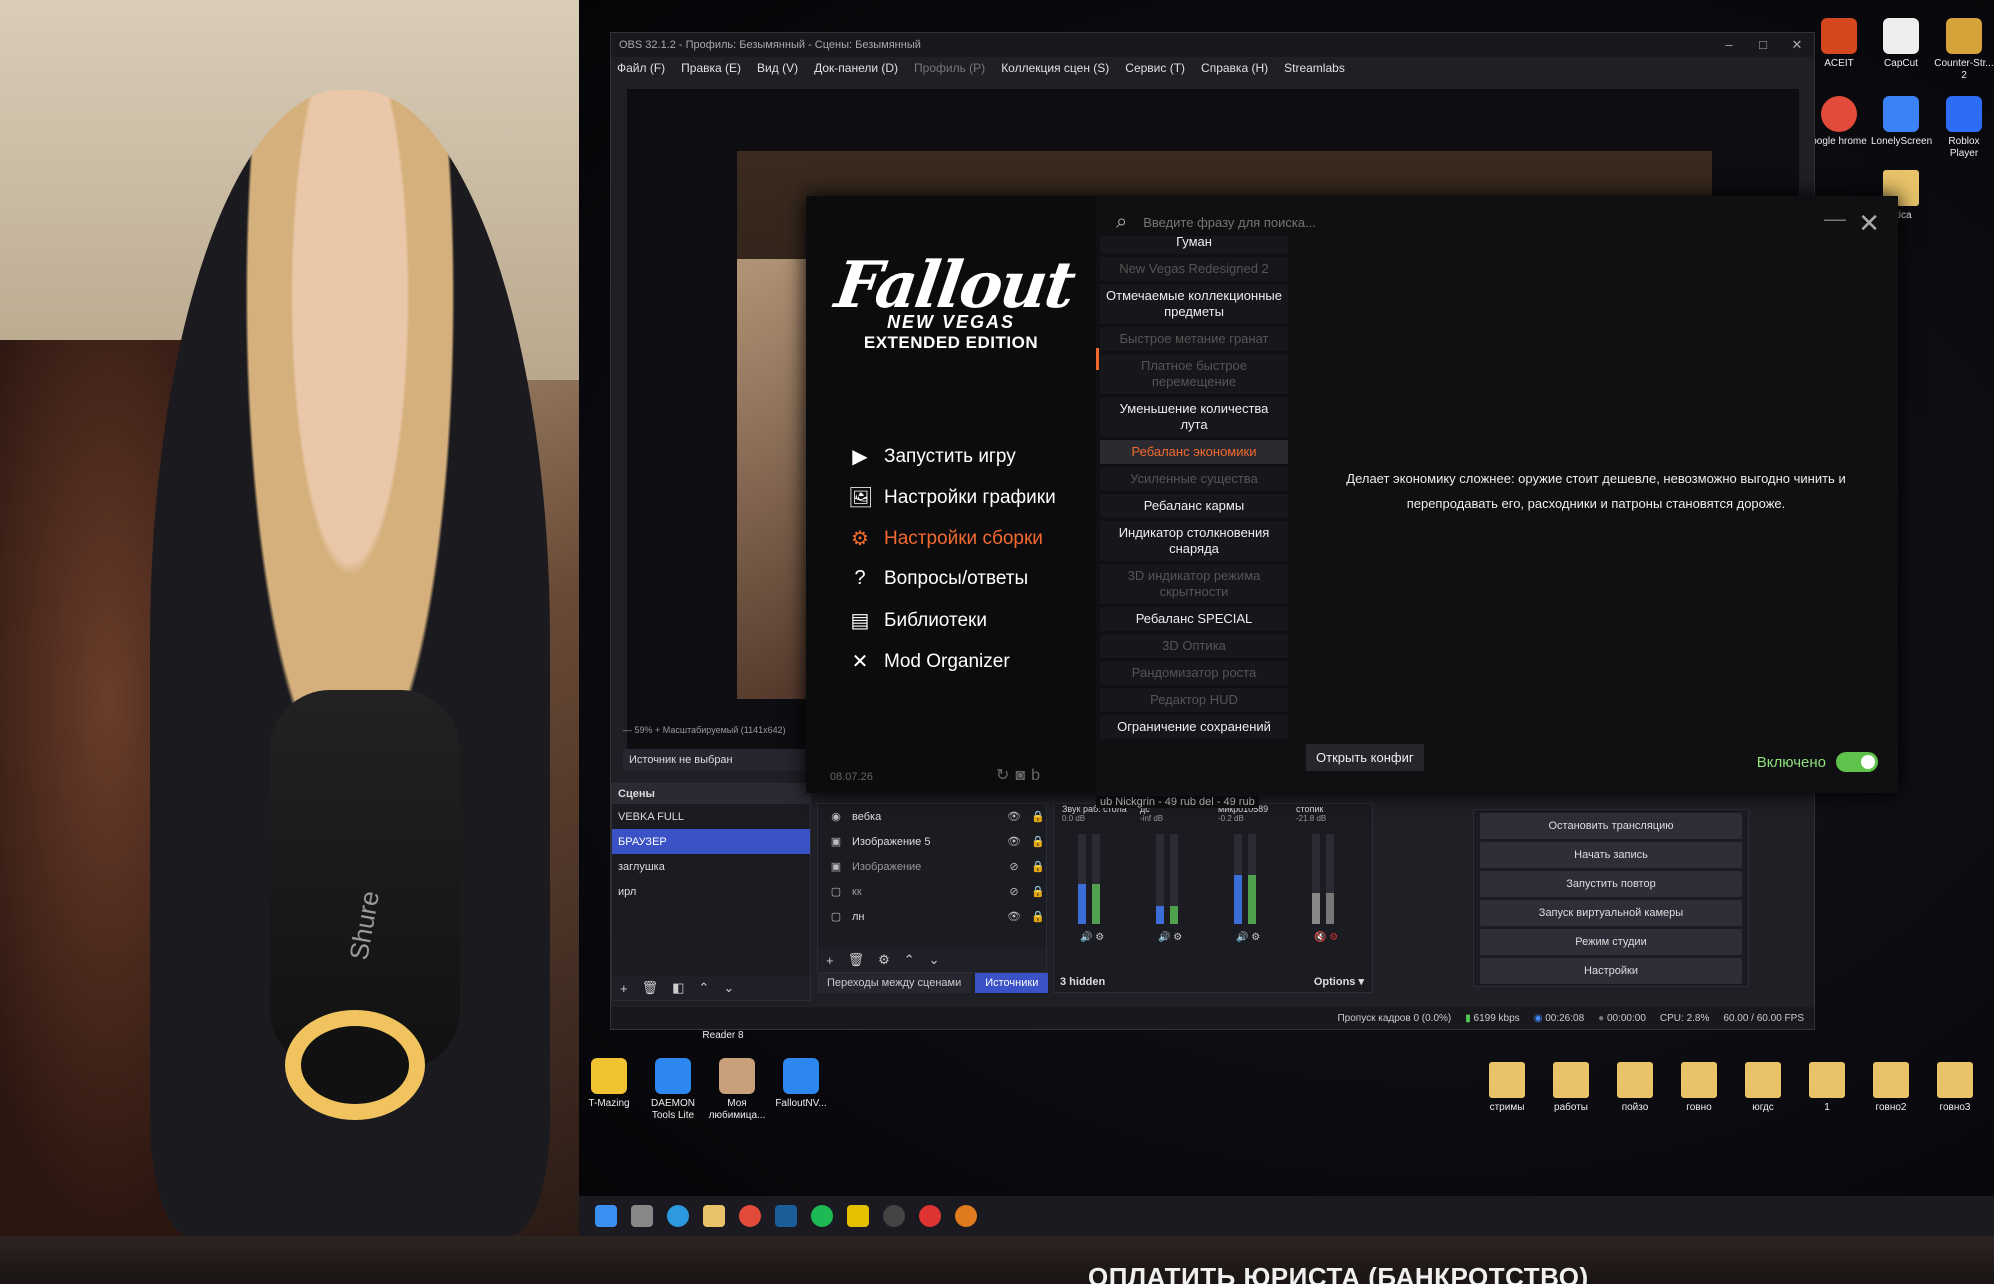 The height and width of the screenshot is (1284, 1994). What do you see at coordinates (932, 916) in the screenshot?
I see `source-row: ▢ лн 👁 🔒` at bounding box center [932, 916].